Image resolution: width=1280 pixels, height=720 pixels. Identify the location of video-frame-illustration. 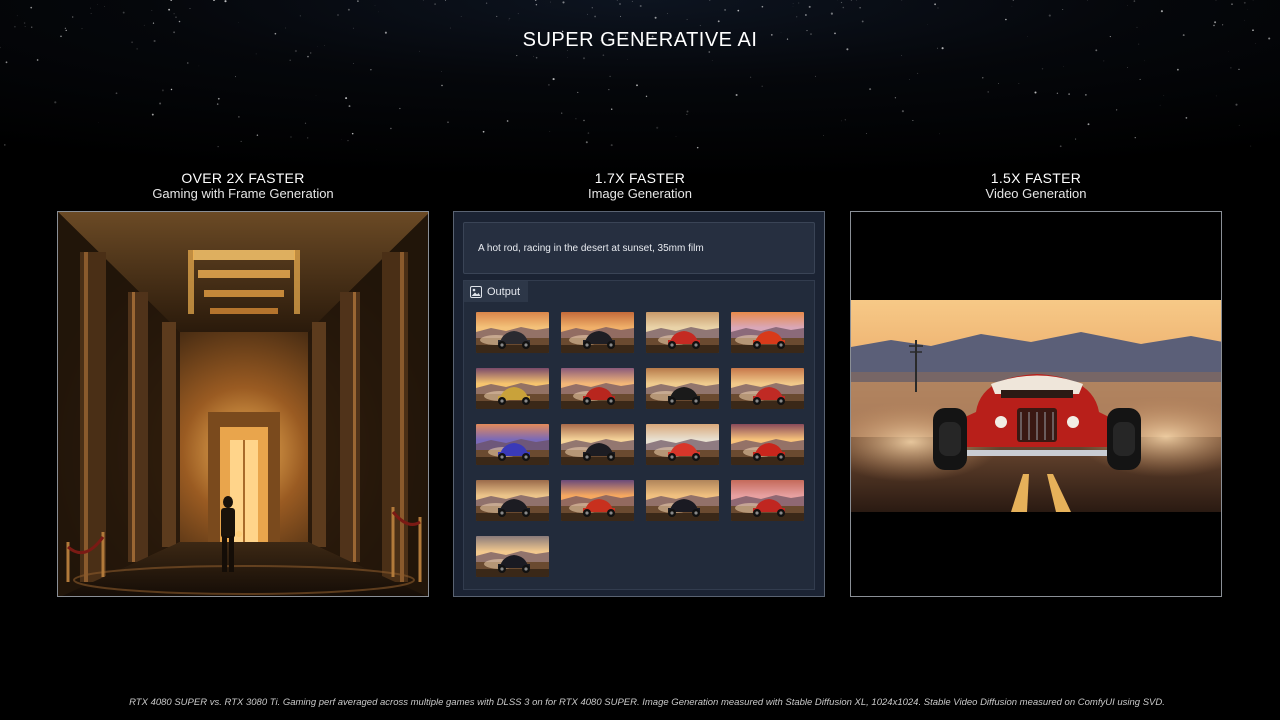
(1036, 406).